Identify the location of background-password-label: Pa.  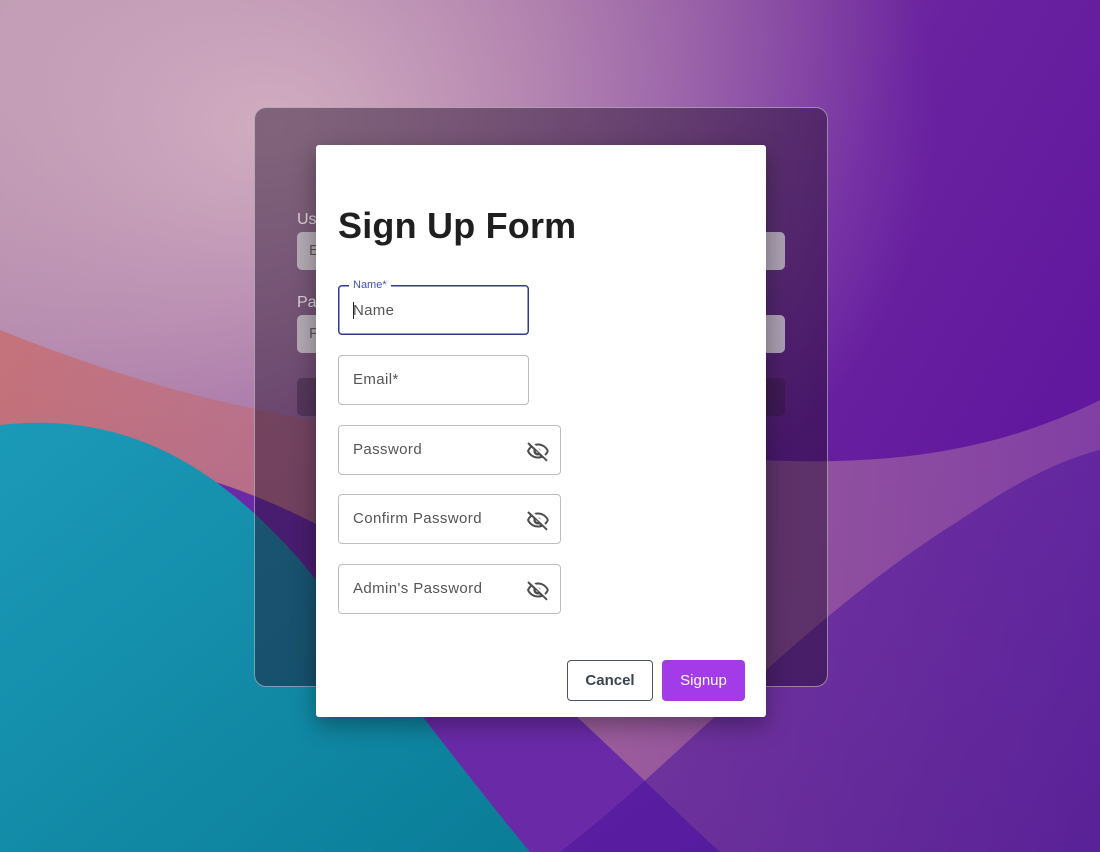
(307, 302).